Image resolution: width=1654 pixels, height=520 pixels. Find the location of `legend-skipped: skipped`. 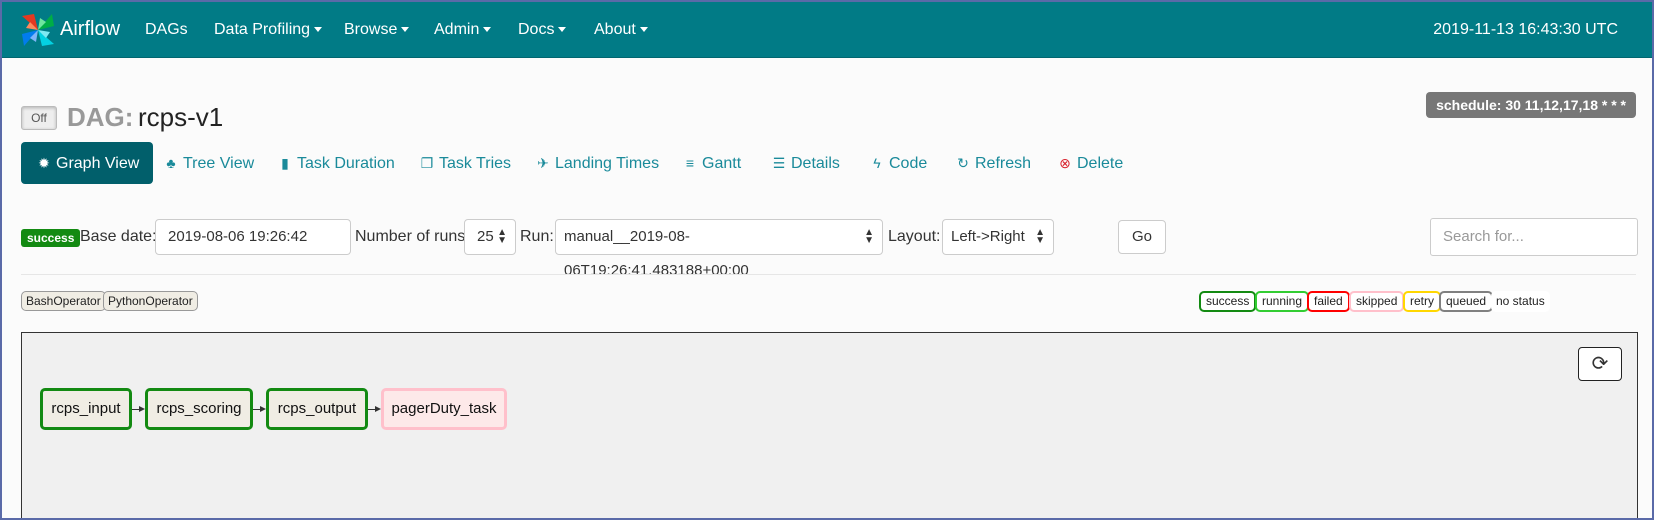

legend-skipped: skipped is located at coordinates (1377, 301).